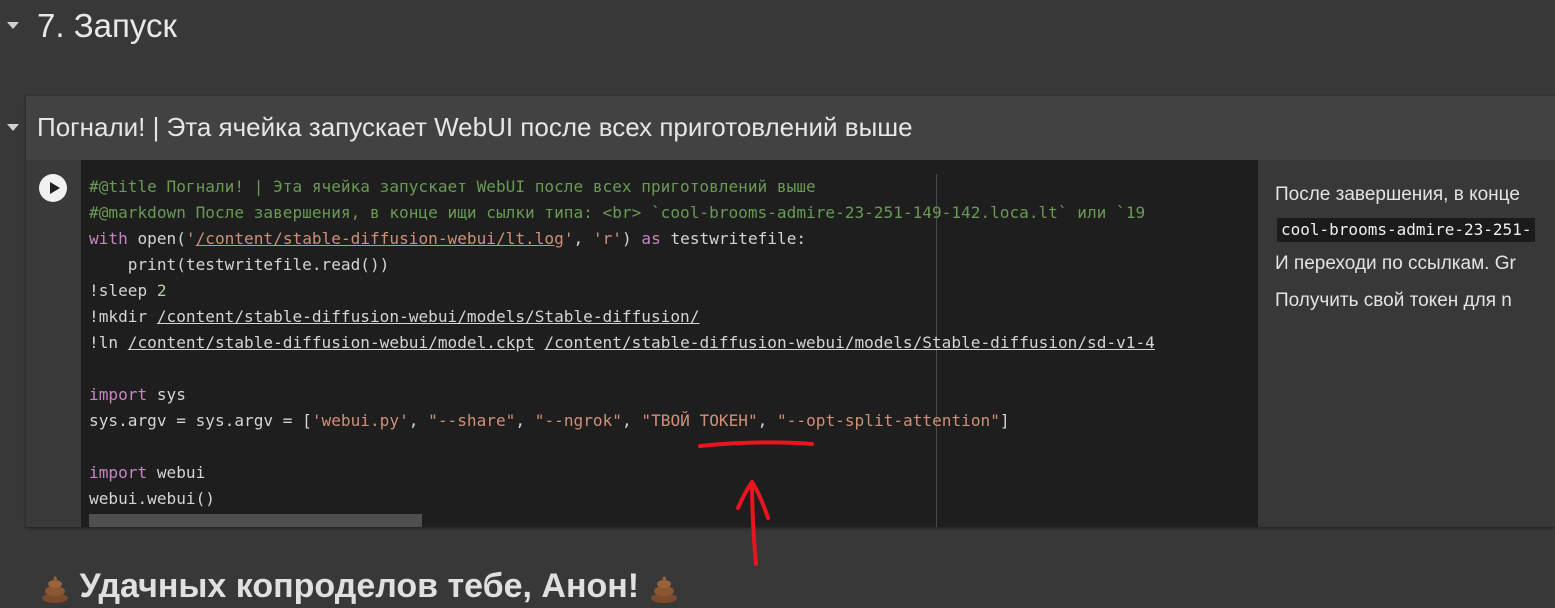 Image resolution: width=1555 pixels, height=608 pixels. What do you see at coordinates (622, 291) in the screenshot?
I see `code-line: !sleep 2` at bounding box center [622, 291].